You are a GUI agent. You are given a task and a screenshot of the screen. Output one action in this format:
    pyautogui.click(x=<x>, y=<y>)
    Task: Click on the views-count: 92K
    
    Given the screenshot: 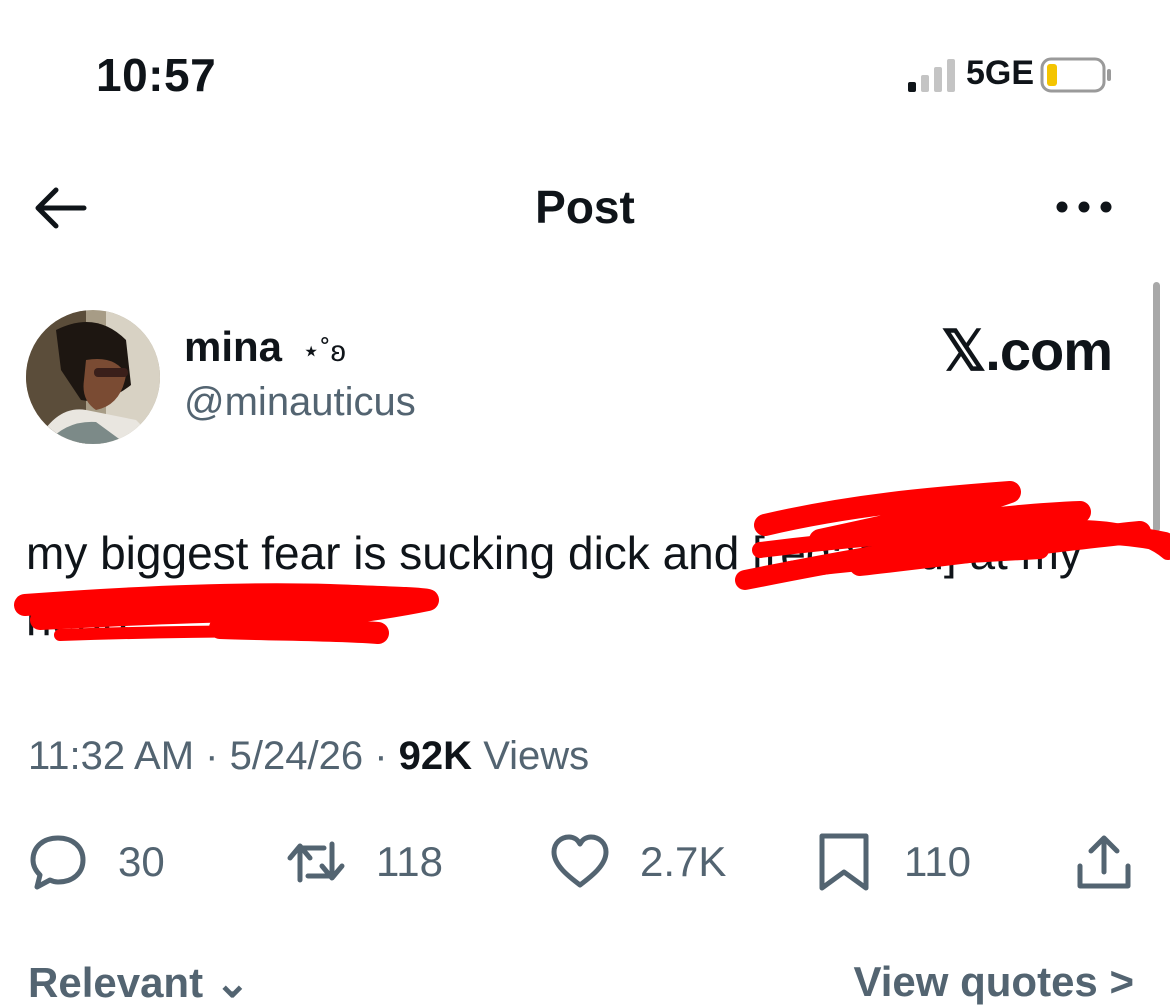 What is the action you would take?
    pyautogui.click(x=435, y=756)
    